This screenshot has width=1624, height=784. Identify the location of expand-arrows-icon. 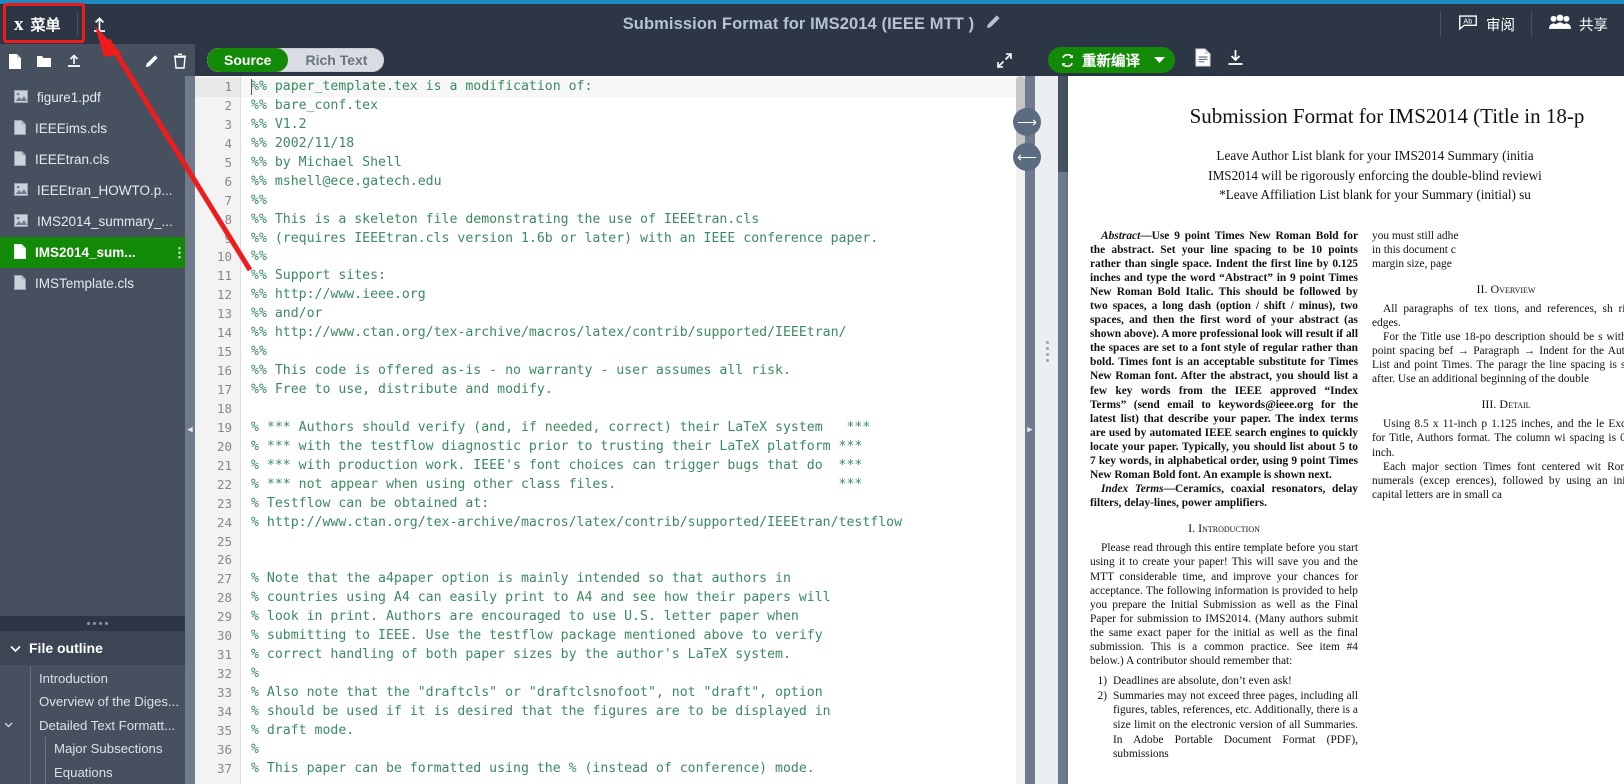
(1004, 60).